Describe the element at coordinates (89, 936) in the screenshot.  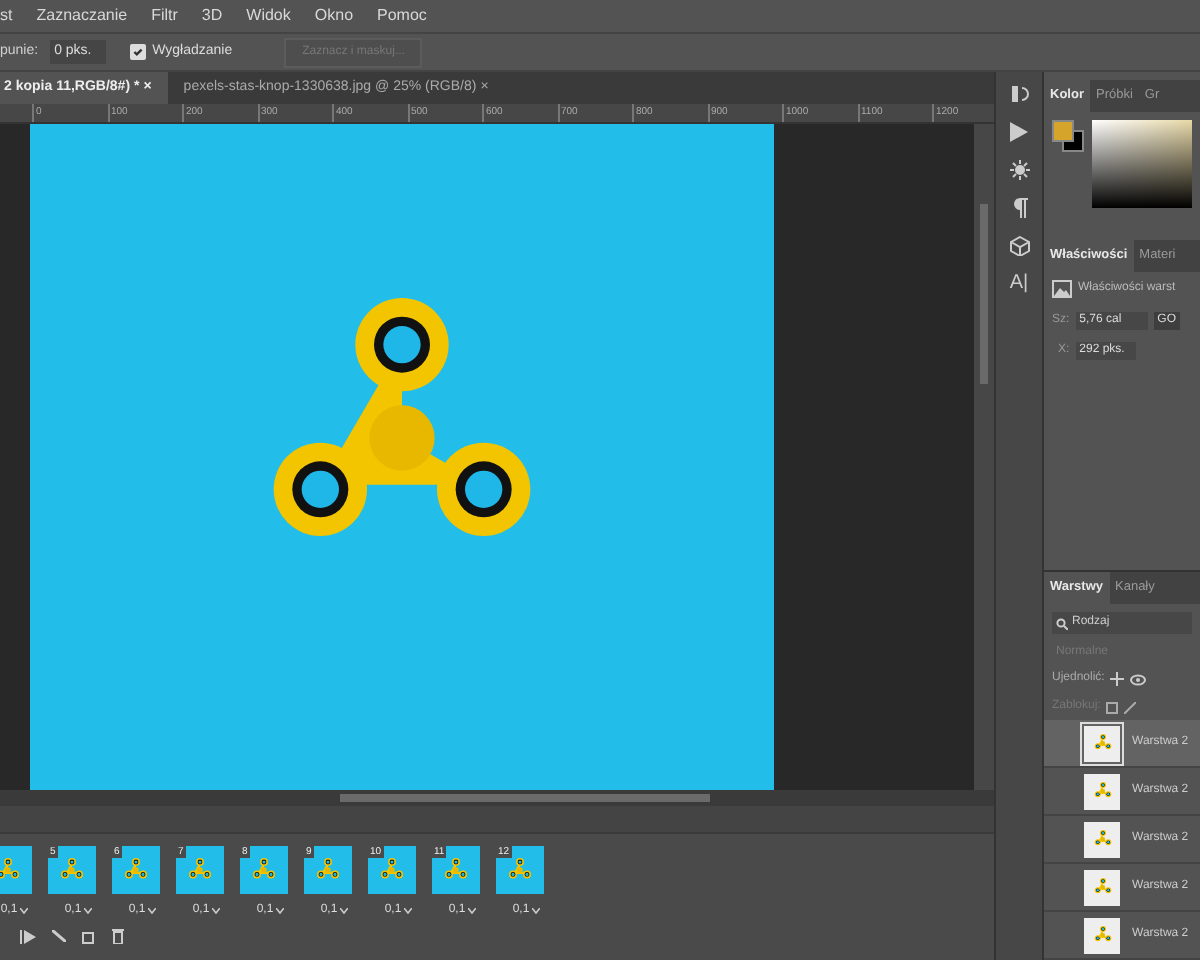
I see `new-frame-icon` at that location.